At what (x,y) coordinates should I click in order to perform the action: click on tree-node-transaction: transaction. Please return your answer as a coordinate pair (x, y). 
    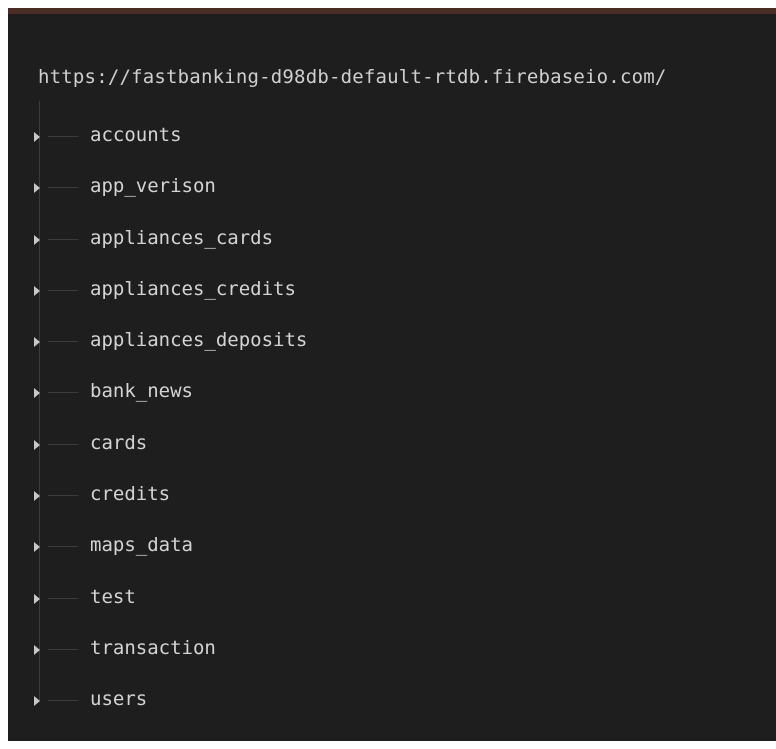
    Looking at the image, I should click on (392, 646).